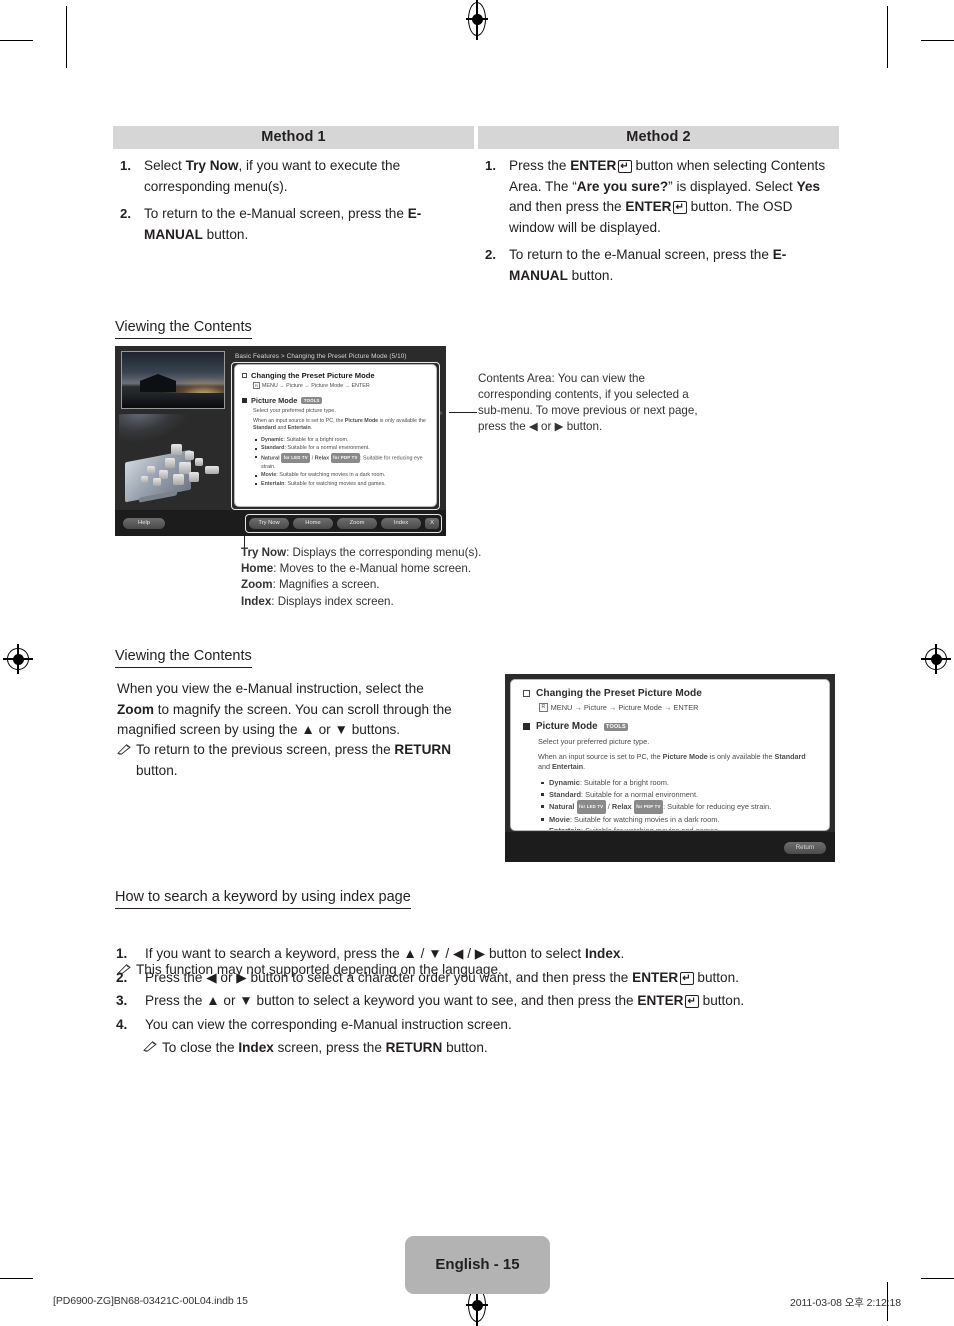 The image size is (954, 1326). What do you see at coordinates (619, 693) in the screenshot?
I see `zoomed-title: Changing the Preset Picture Mode` at bounding box center [619, 693].